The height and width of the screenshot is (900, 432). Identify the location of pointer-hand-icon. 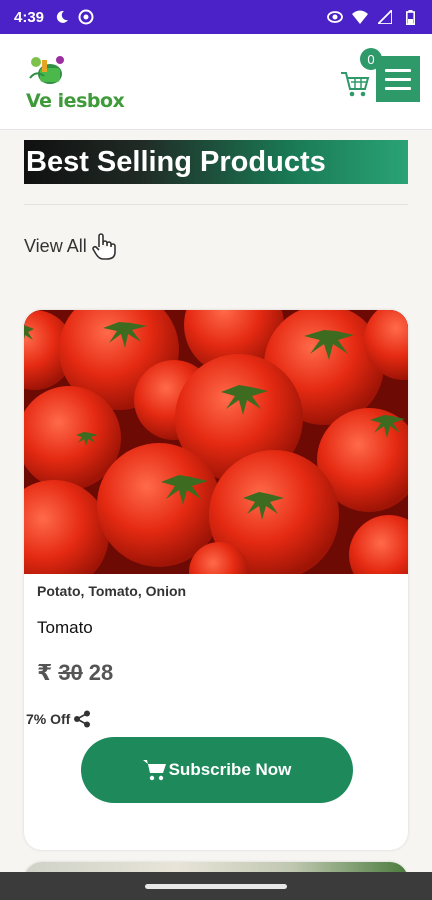
(104, 246).